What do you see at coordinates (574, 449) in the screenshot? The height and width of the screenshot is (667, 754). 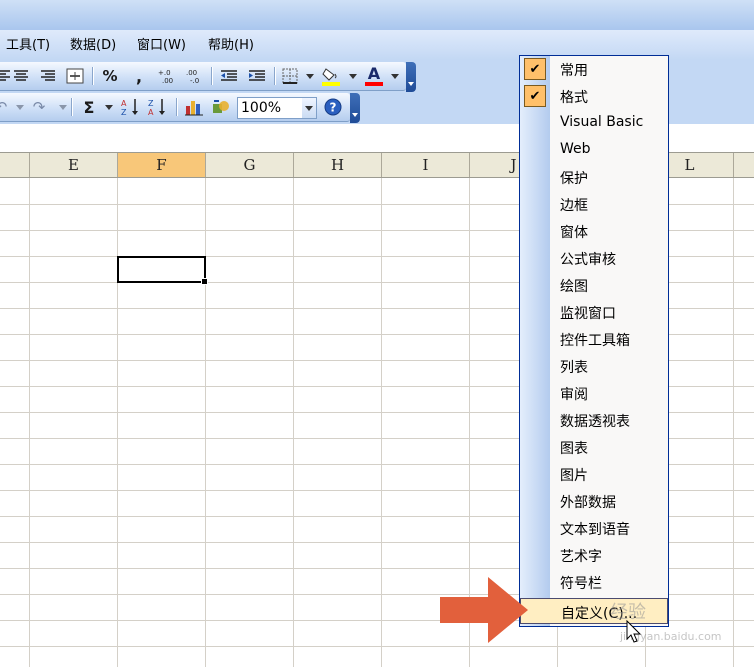 I see `menu-item-label: 图表` at bounding box center [574, 449].